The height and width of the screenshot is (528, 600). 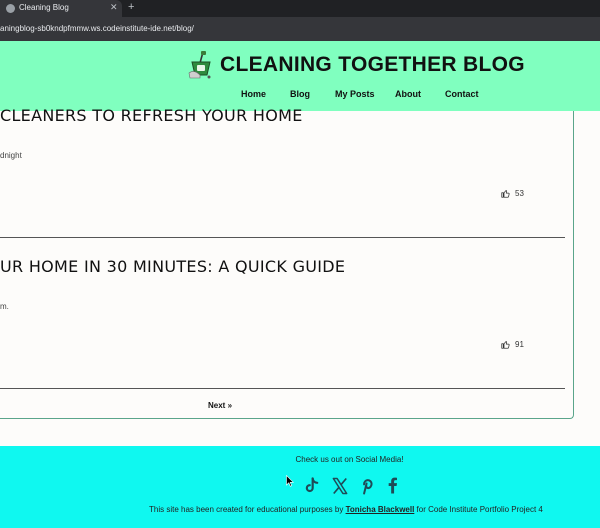 What do you see at coordinates (372, 65) in the screenshot?
I see `site-brand: CLEANING TOGETHER BLOG` at bounding box center [372, 65].